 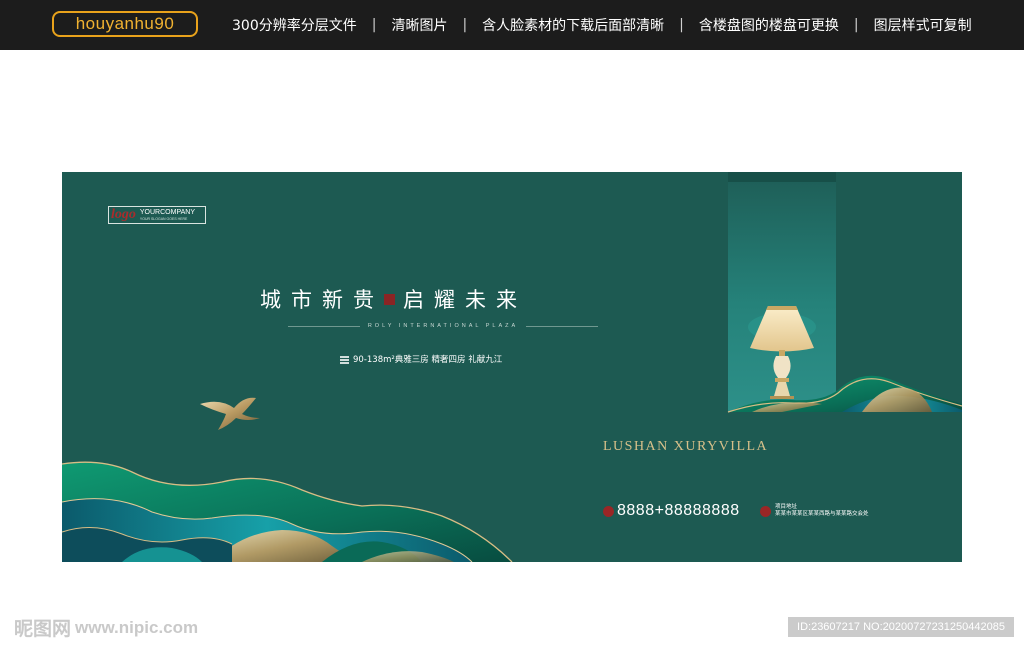 I want to click on headline: 城市新贵 启耀未来, so click(x=393, y=299).